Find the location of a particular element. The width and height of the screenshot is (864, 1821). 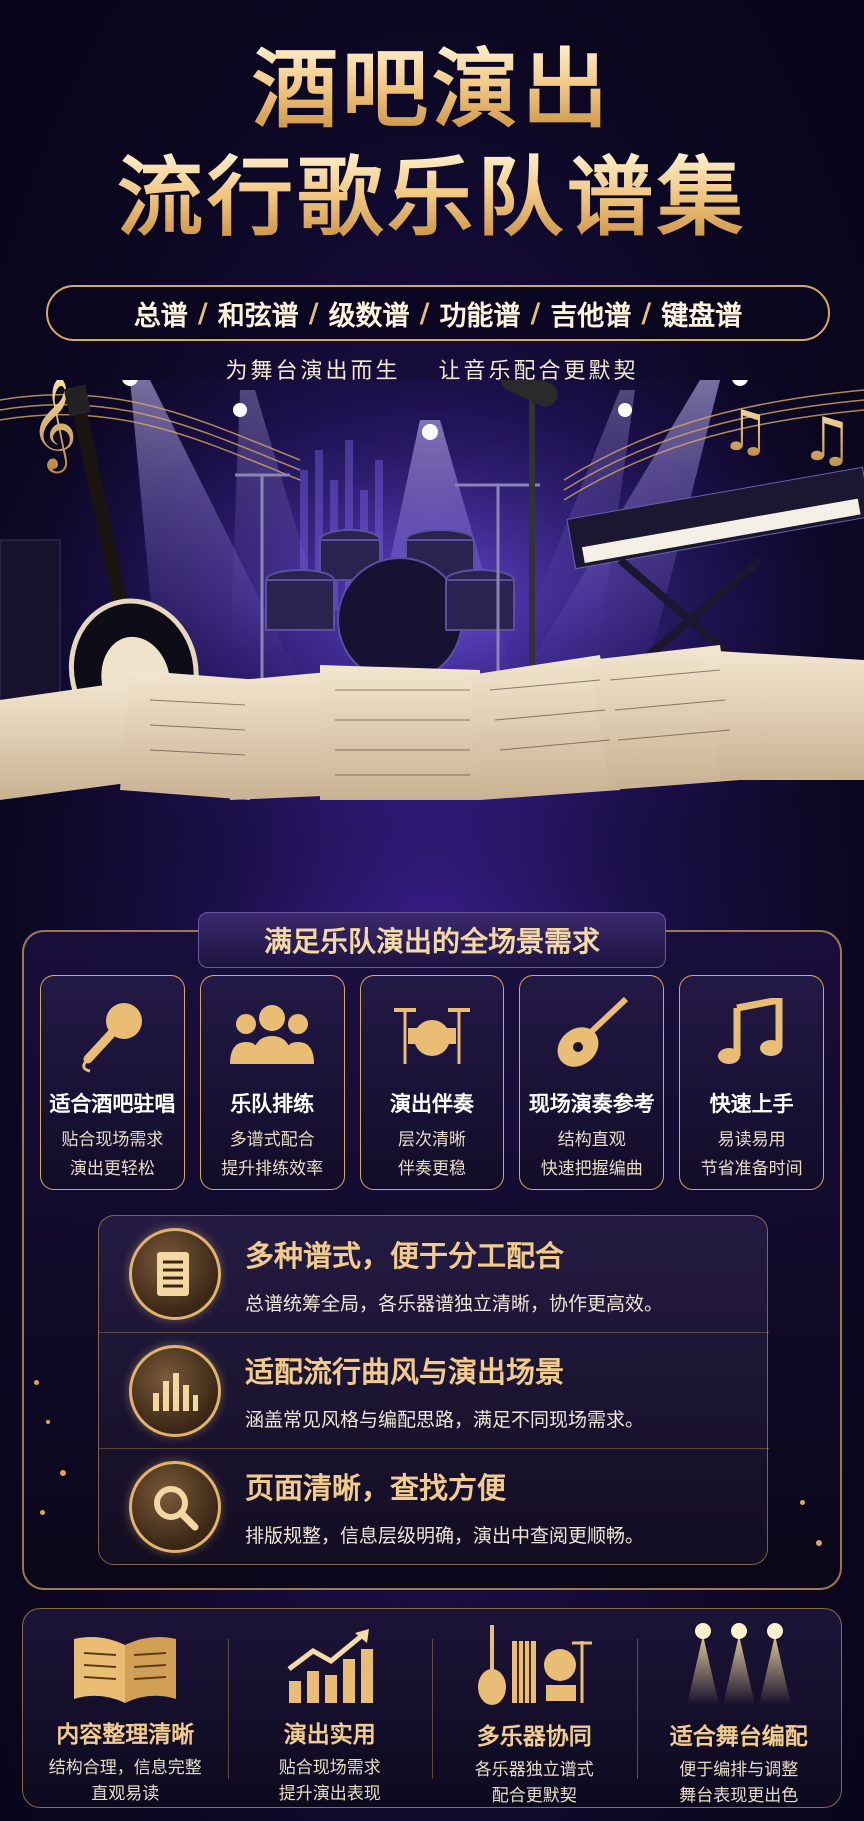

card-desc: 易读易用节省准备时间 is located at coordinates (752, 1155).